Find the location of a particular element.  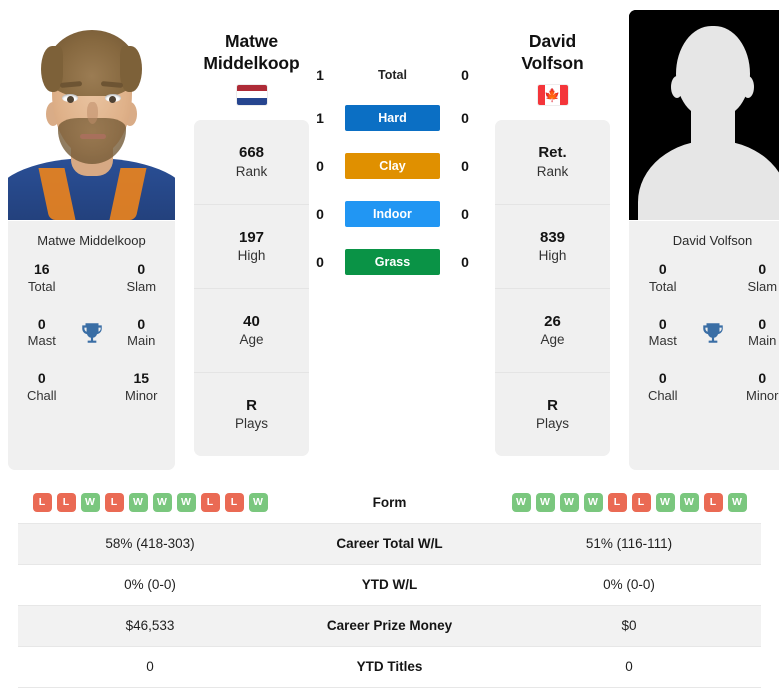

h2h-left-score: 1 is located at coordinates (320, 75).